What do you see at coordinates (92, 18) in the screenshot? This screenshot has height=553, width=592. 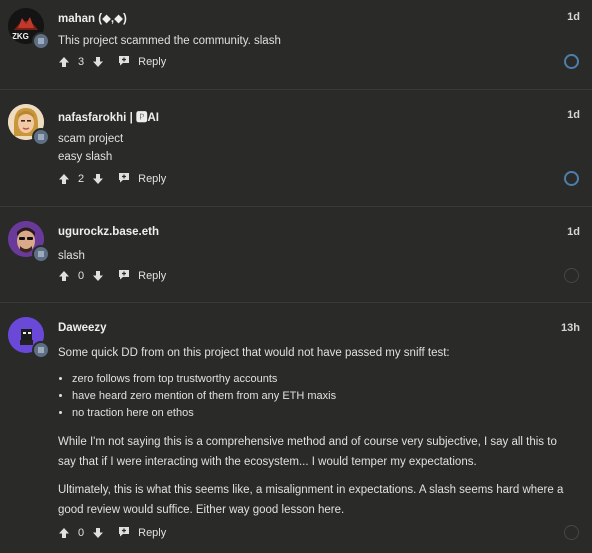 I see `author-name: mahan (◆,◆)` at bounding box center [92, 18].